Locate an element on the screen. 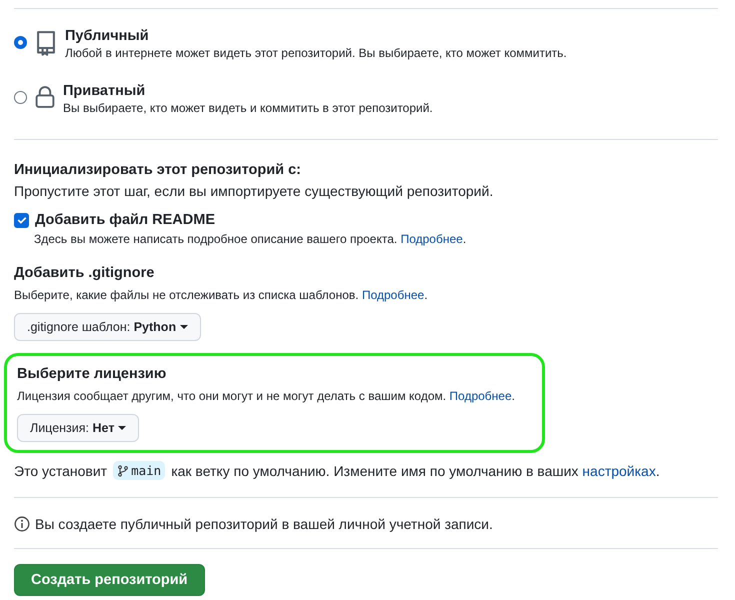  create-repository-button: Создать репозиторий is located at coordinates (109, 580).